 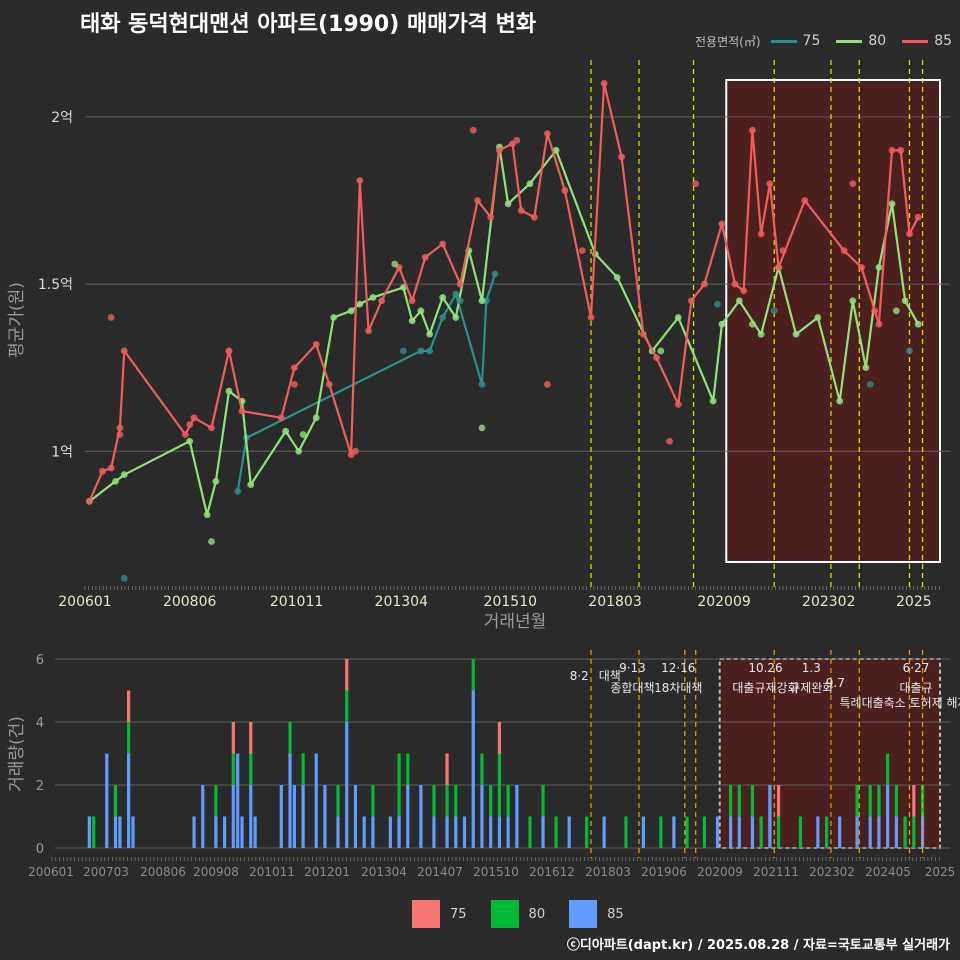 What do you see at coordinates (614, 602) in the screenshot?
I see `x-tick-label: 201803` at bounding box center [614, 602].